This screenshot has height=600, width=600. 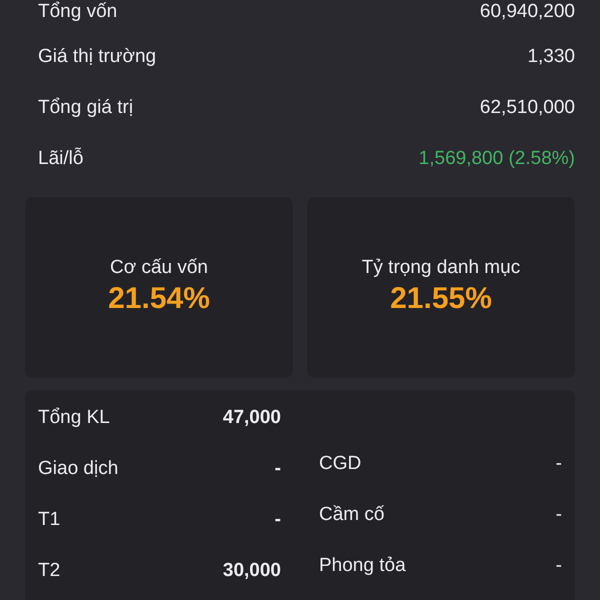 What do you see at coordinates (496, 159) in the screenshot?
I see `field-value: 1,569,800 (2.58%)` at bounding box center [496, 159].